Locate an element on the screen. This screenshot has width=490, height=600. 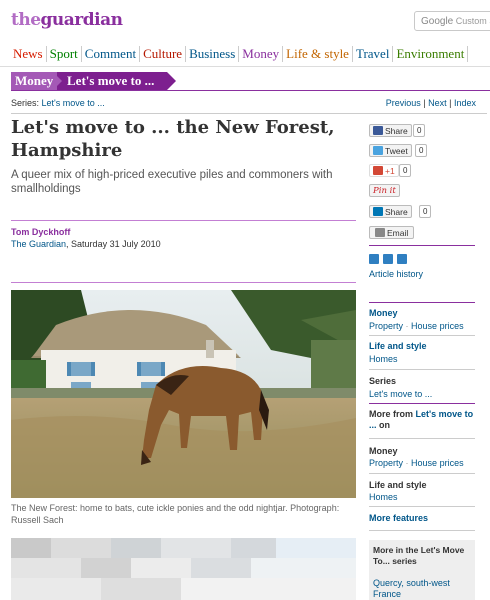
twitter-count: 0 is located at coordinates (421, 150).